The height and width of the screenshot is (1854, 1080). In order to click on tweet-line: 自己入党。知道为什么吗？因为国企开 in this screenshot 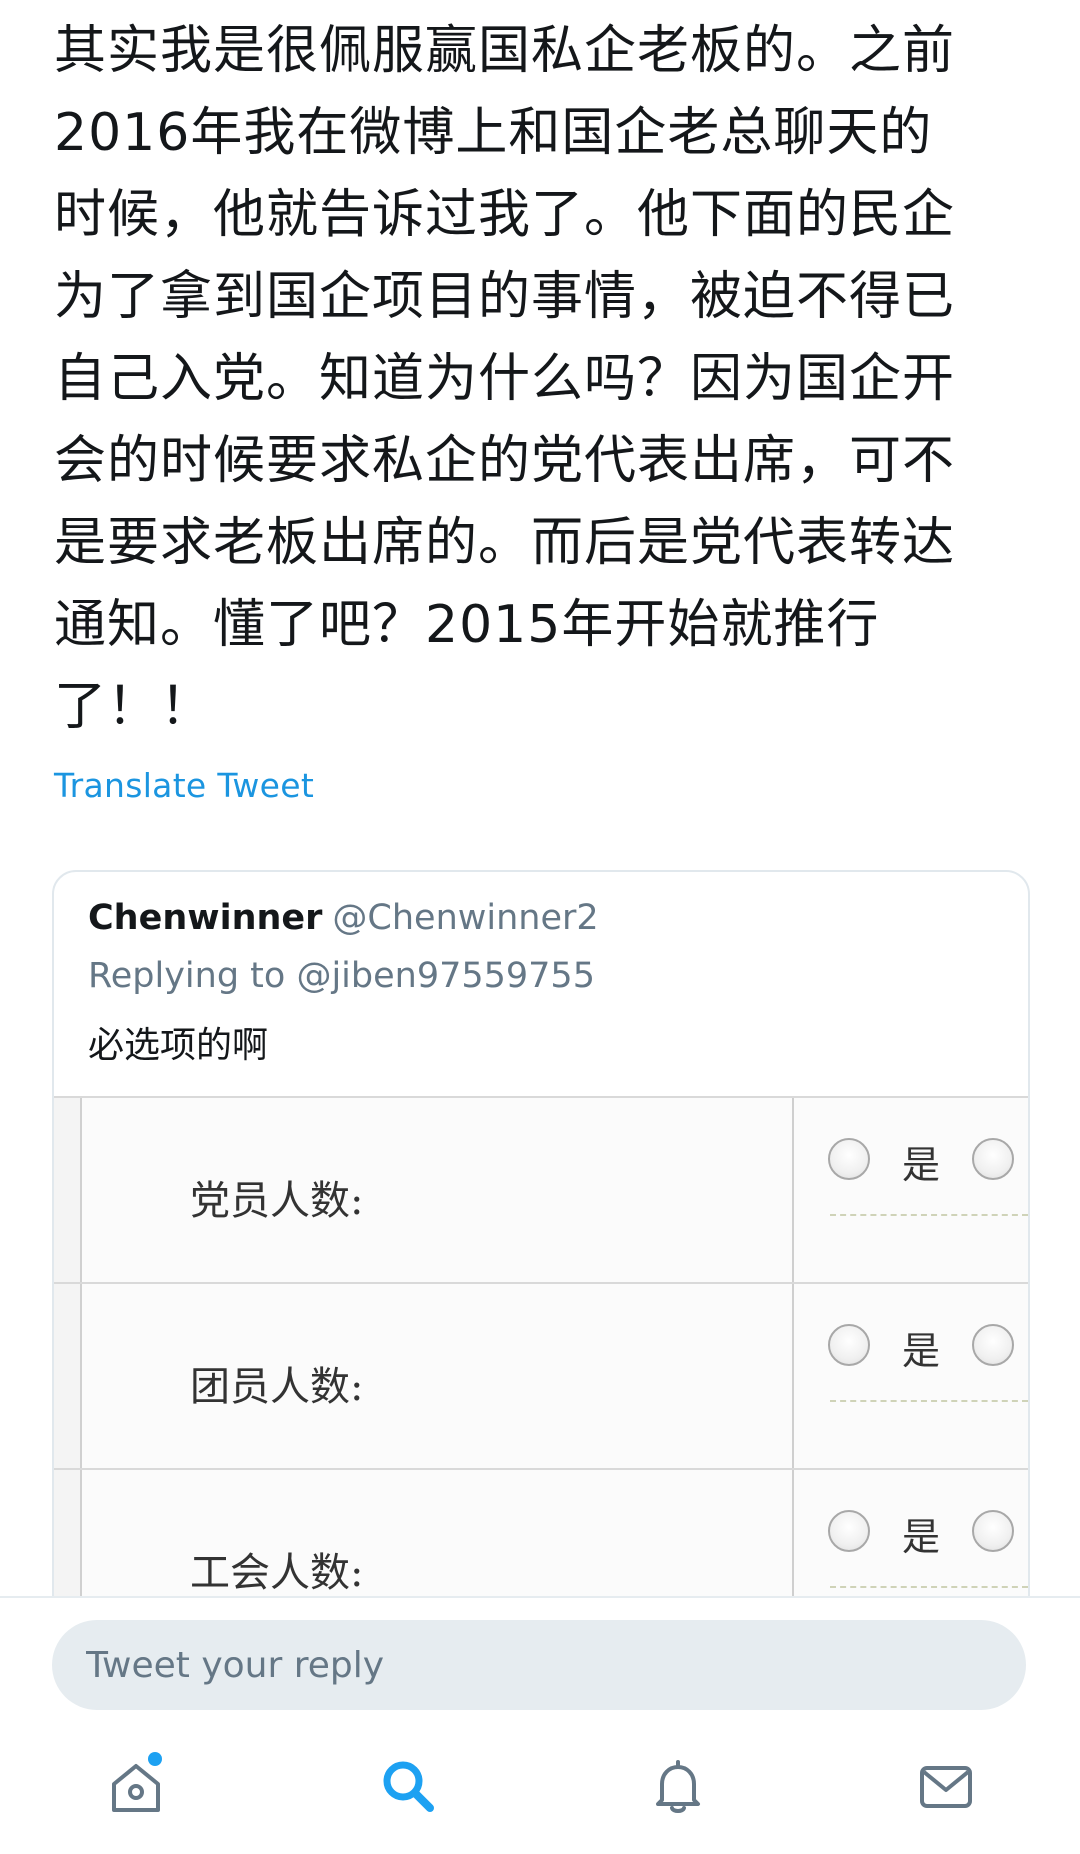, I will do `click(505, 379)`.